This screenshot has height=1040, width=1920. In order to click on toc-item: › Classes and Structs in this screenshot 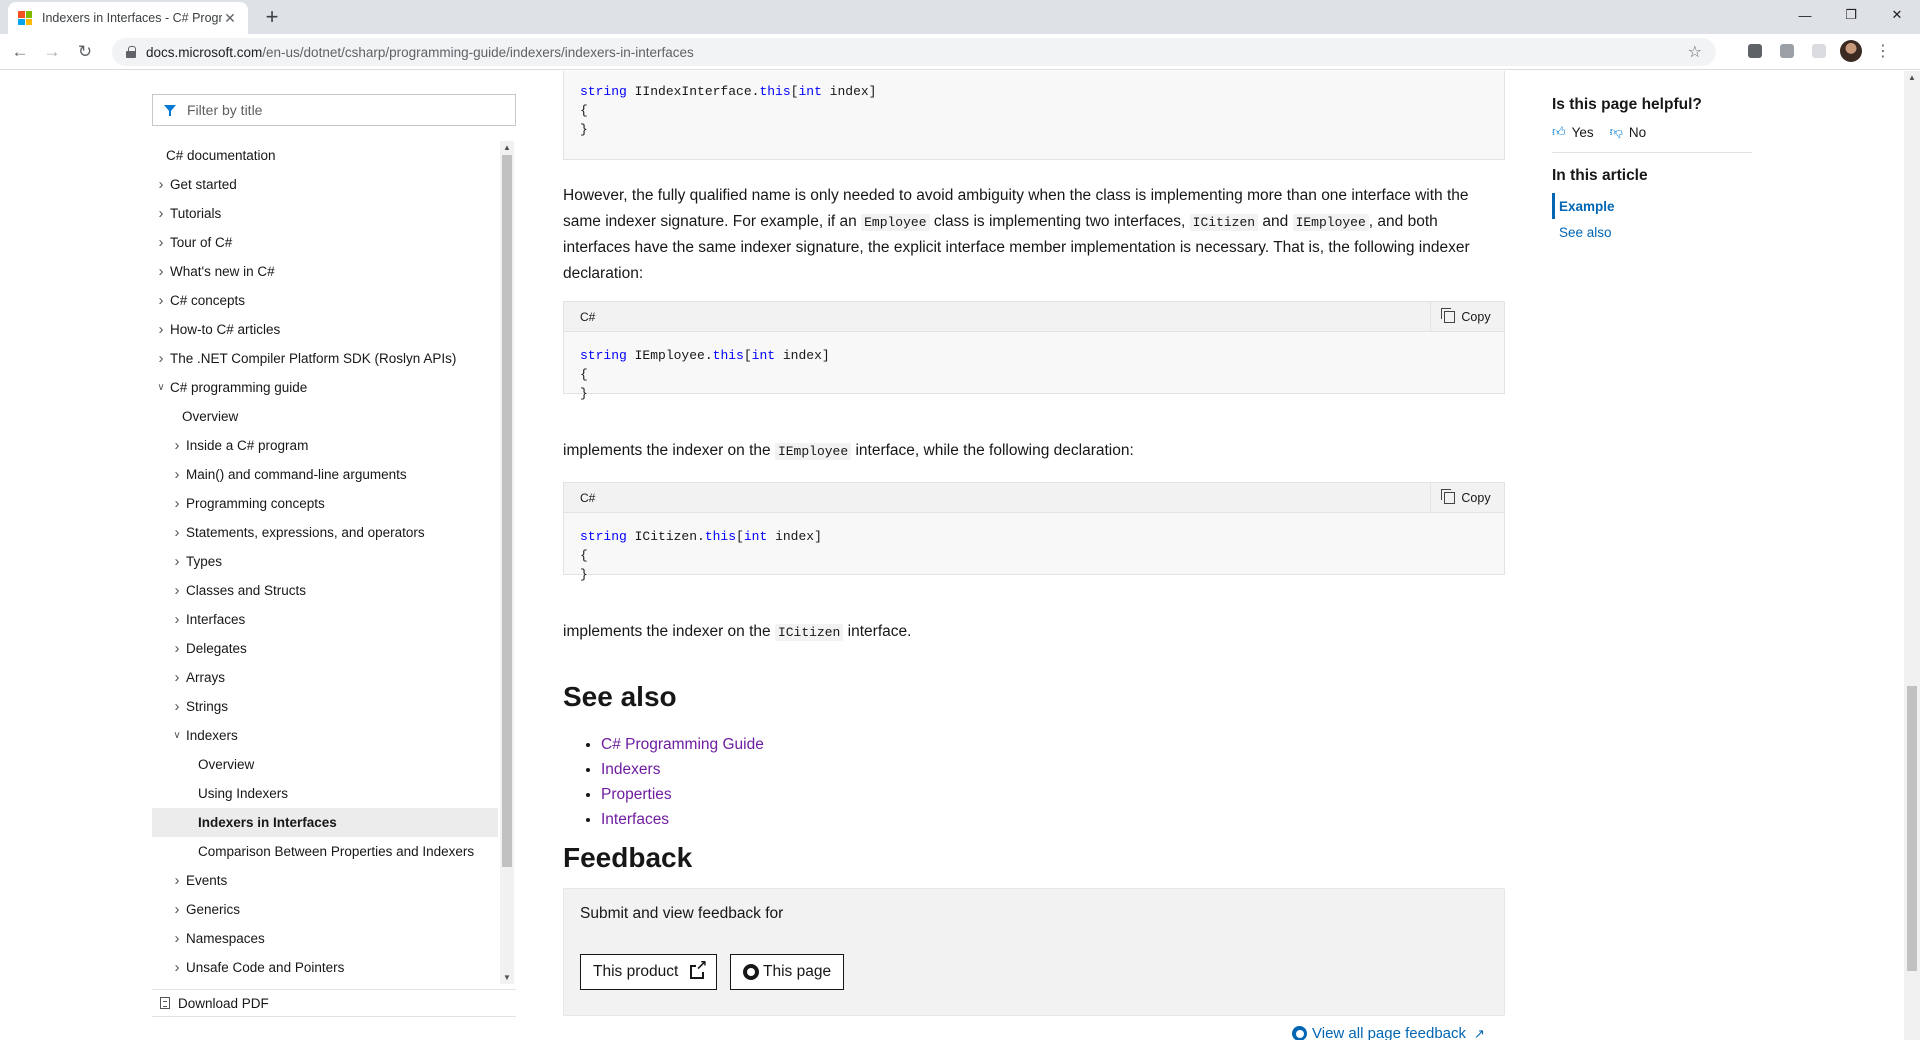, I will do `click(325, 590)`.